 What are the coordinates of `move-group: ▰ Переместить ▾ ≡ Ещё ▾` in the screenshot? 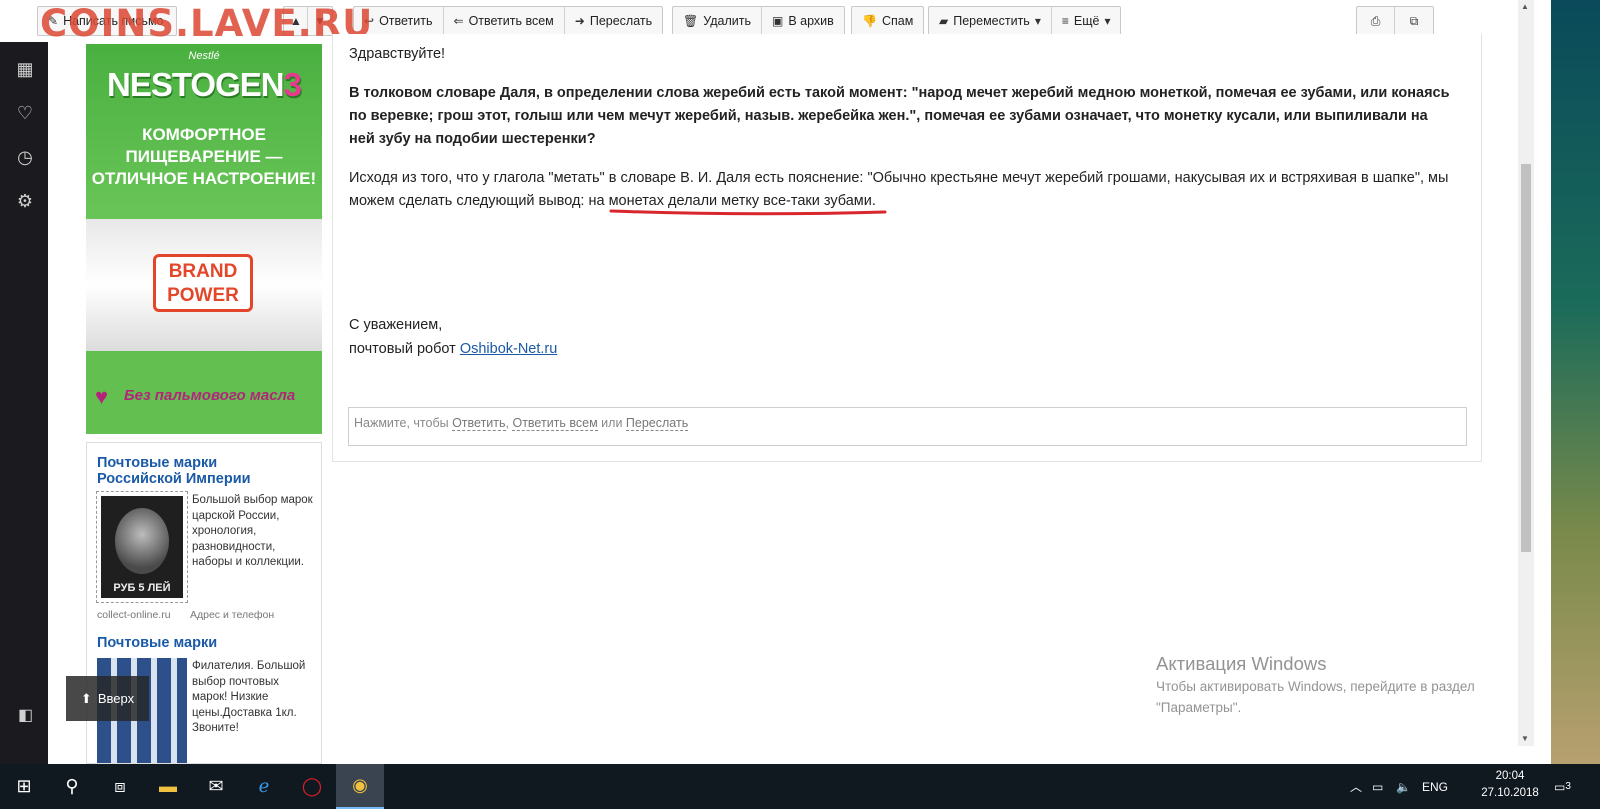 It's located at (1025, 21).